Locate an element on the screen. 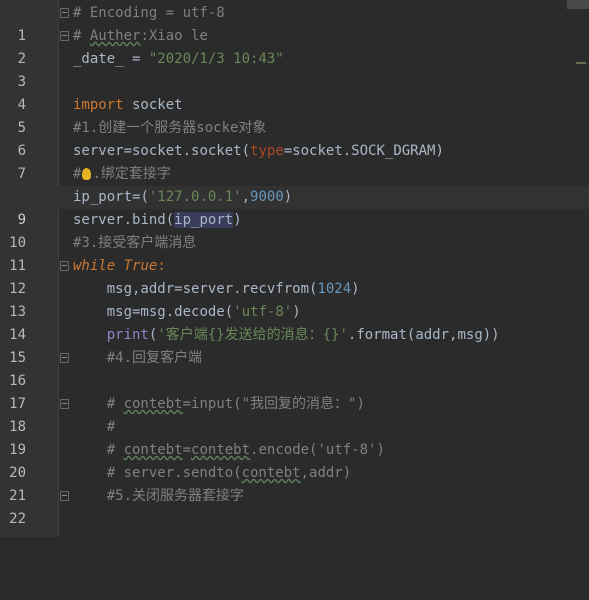 The image size is (589, 600). comment-text: =input("我回复的消息：") is located at coordinates (273, 404).